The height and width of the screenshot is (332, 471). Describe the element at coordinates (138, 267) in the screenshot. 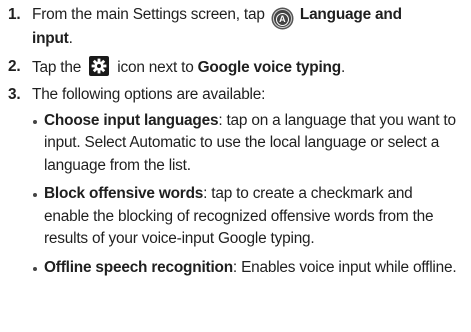

I see `option-term: Offline speech recognition` at that location.